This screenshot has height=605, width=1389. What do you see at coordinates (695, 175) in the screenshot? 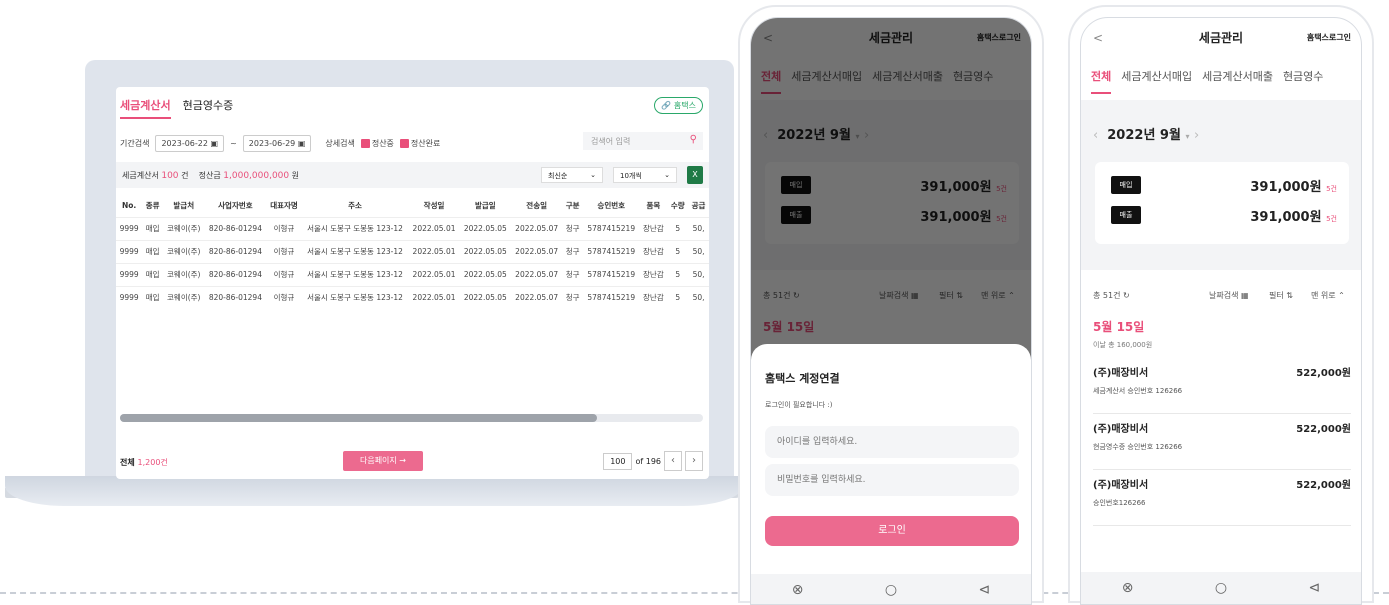
I see `excel-icon: X` at bounding box center [695, 175].